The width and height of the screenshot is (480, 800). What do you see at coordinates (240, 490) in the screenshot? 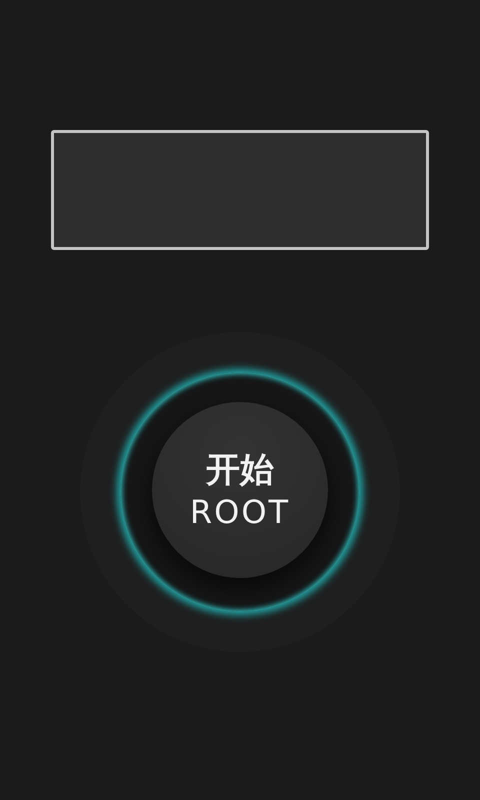
I see `start-root-button: 开始 ROOT` at bounding box center [240, 490].